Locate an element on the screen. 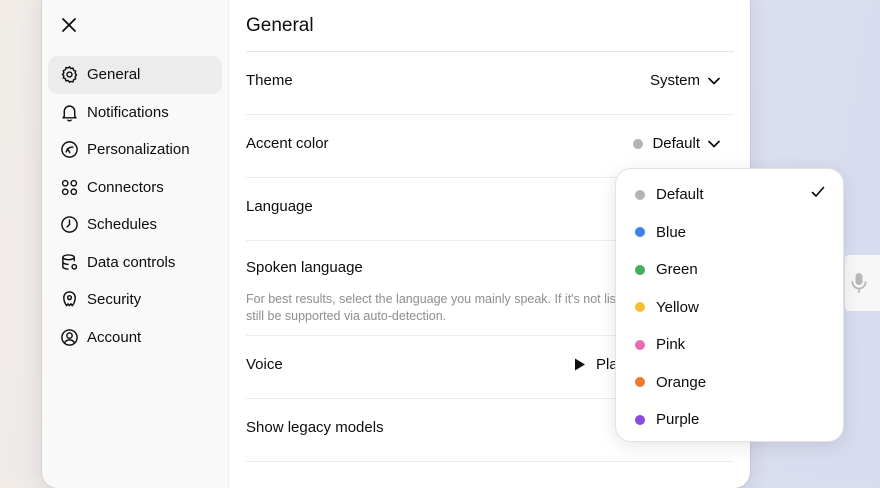 The image size is (880, 488). sidebar-item-security: Security is located at coordinates (135, 300).